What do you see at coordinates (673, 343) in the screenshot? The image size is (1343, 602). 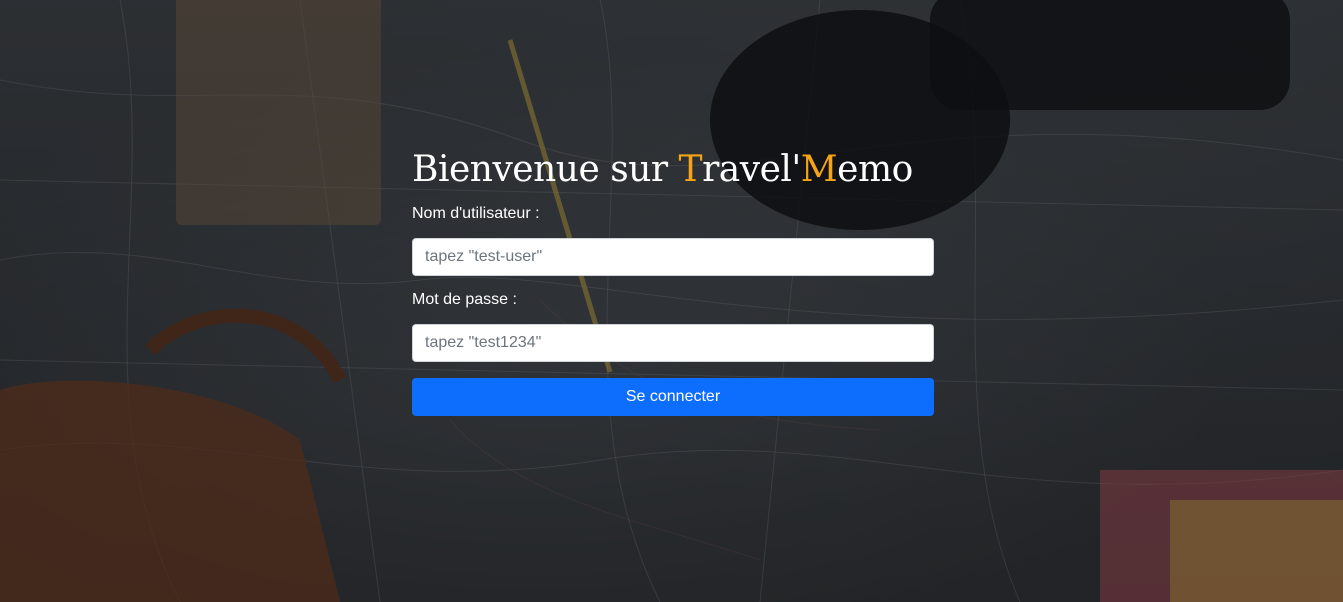 I see `password-input` at bounding box center [673, 343].